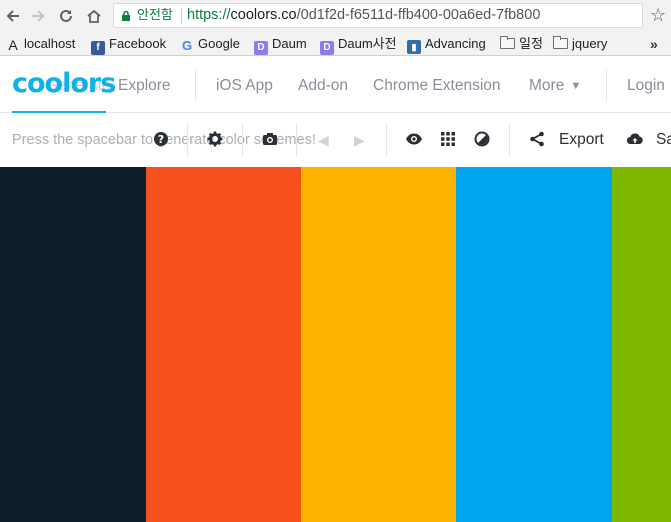  What do you see at coordinates (418, 15) in the screenshot?
I see `url-path: /0d1f2d-f6511d-ffb400-00a6ed-7fb800` at bounding box center [418, 15].